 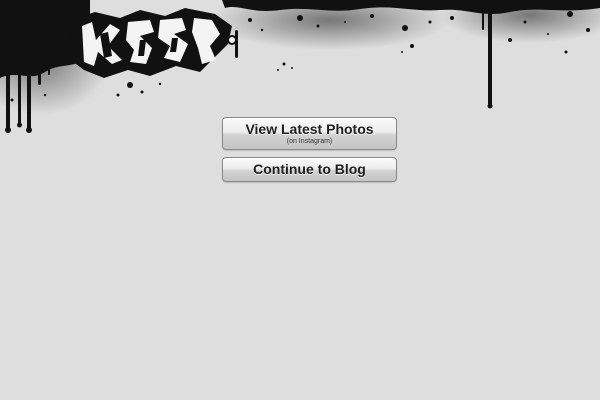 I want to click on view-latest-photos-button: View Latest Photos (on Instagram), so click(x=309, y=133).